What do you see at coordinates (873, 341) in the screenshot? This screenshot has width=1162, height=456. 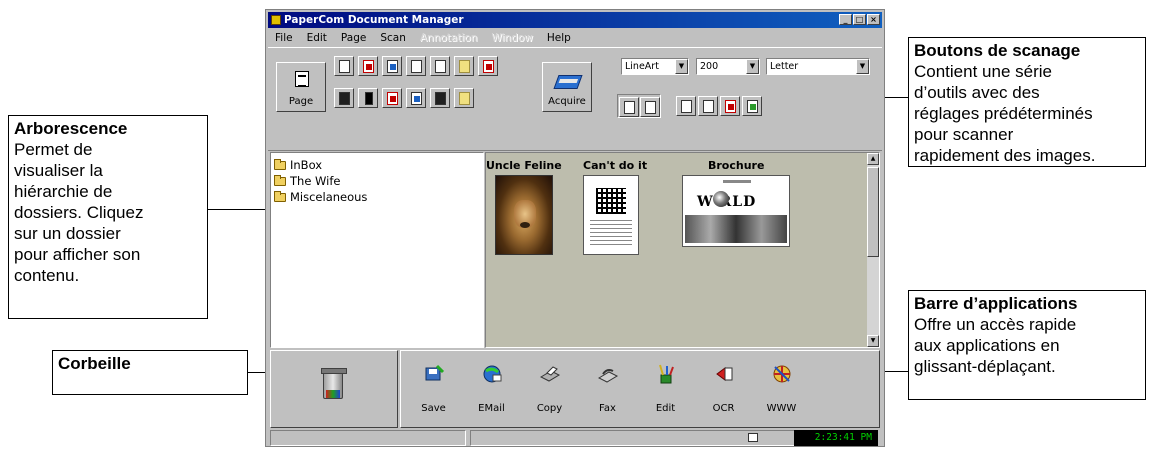 I see `scroll-down-arrow: ▼` at bounding box center [873, 341].